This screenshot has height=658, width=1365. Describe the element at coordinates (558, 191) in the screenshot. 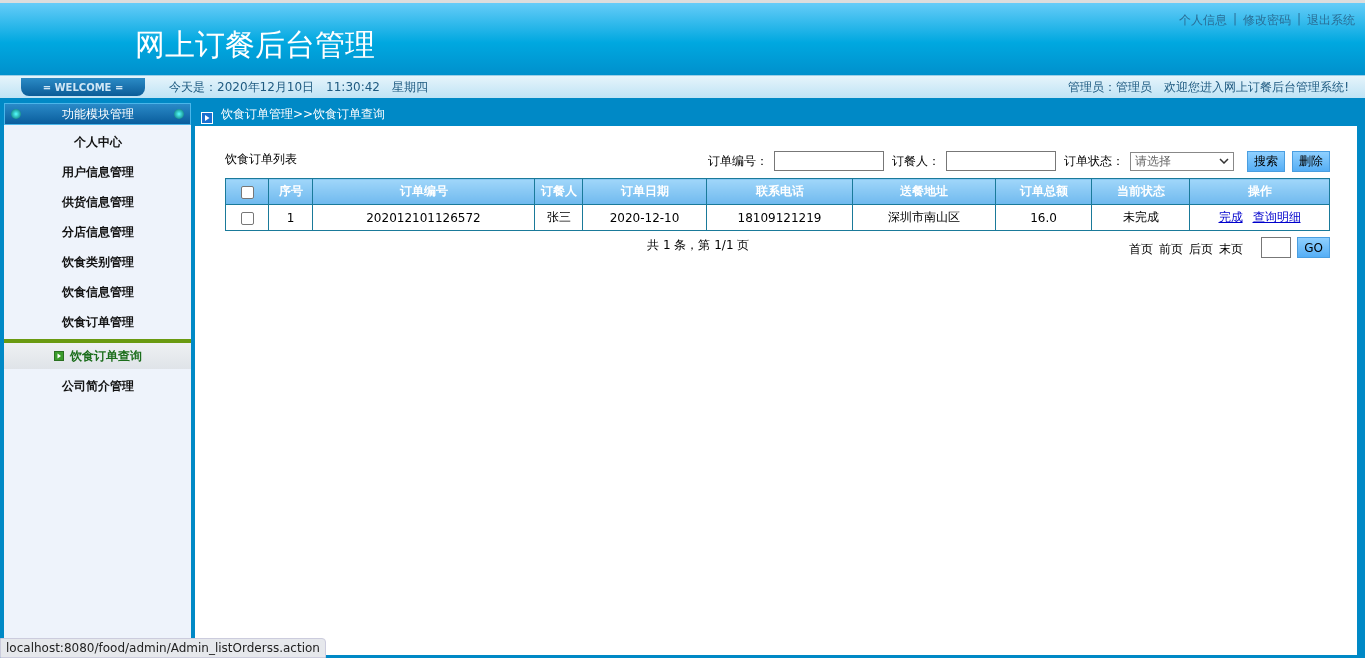

I see `column-header: 订餐人` at that location.